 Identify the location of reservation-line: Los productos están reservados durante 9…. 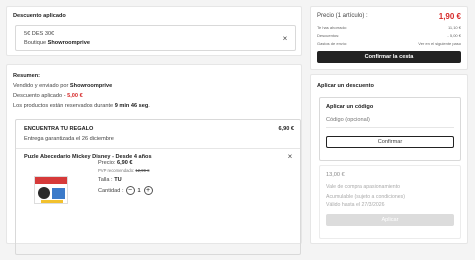
(81, 106).